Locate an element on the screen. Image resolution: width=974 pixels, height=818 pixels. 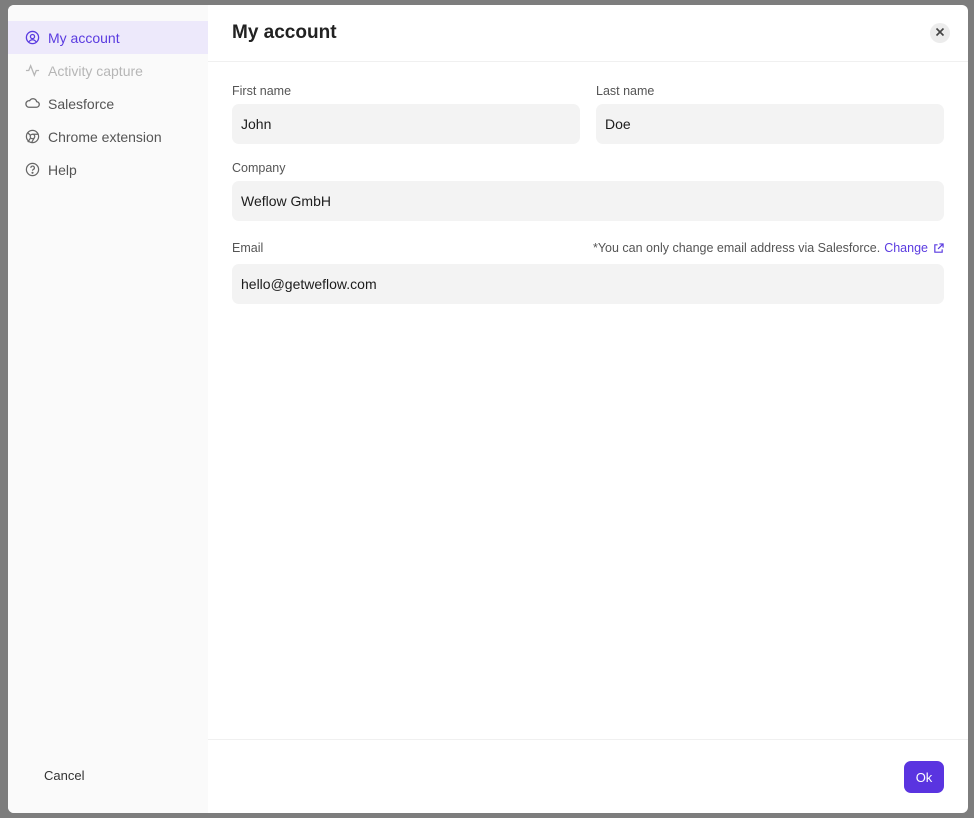
sidebar-item-label: Chrome extension is located at coordinates (105, 136).